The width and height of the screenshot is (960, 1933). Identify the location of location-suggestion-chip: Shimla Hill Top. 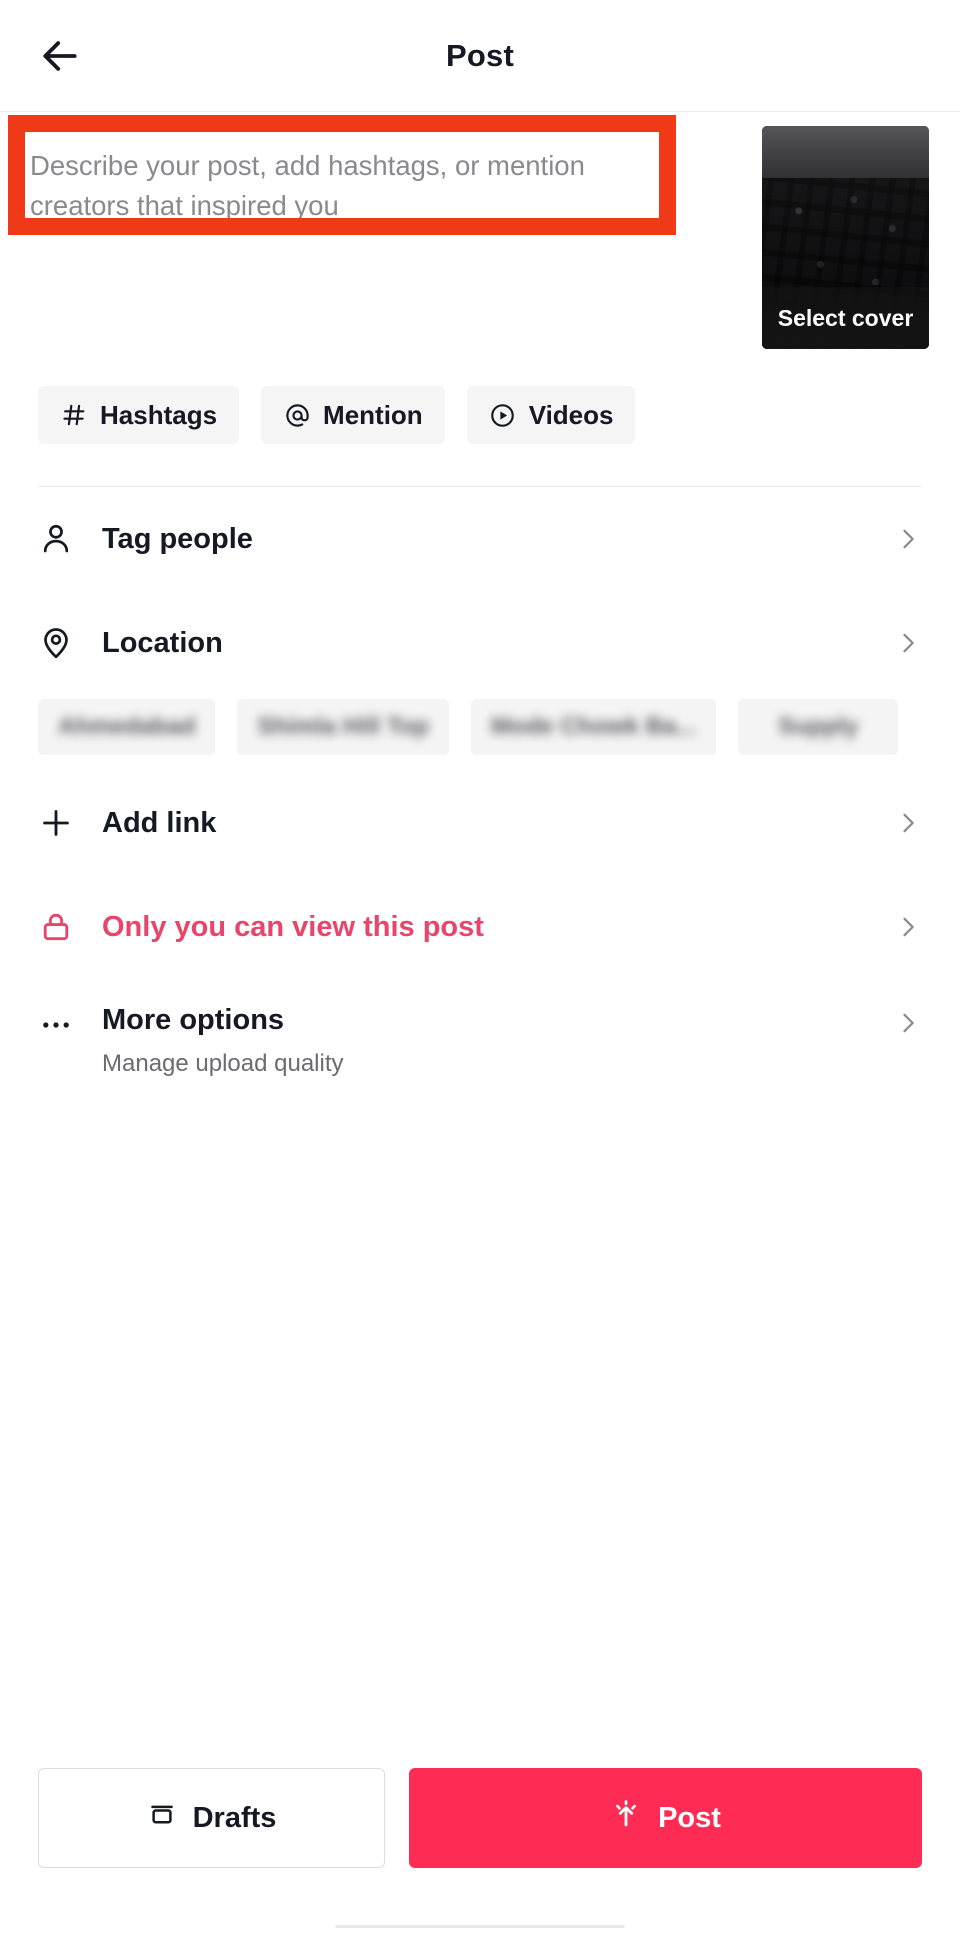
(343, 727).